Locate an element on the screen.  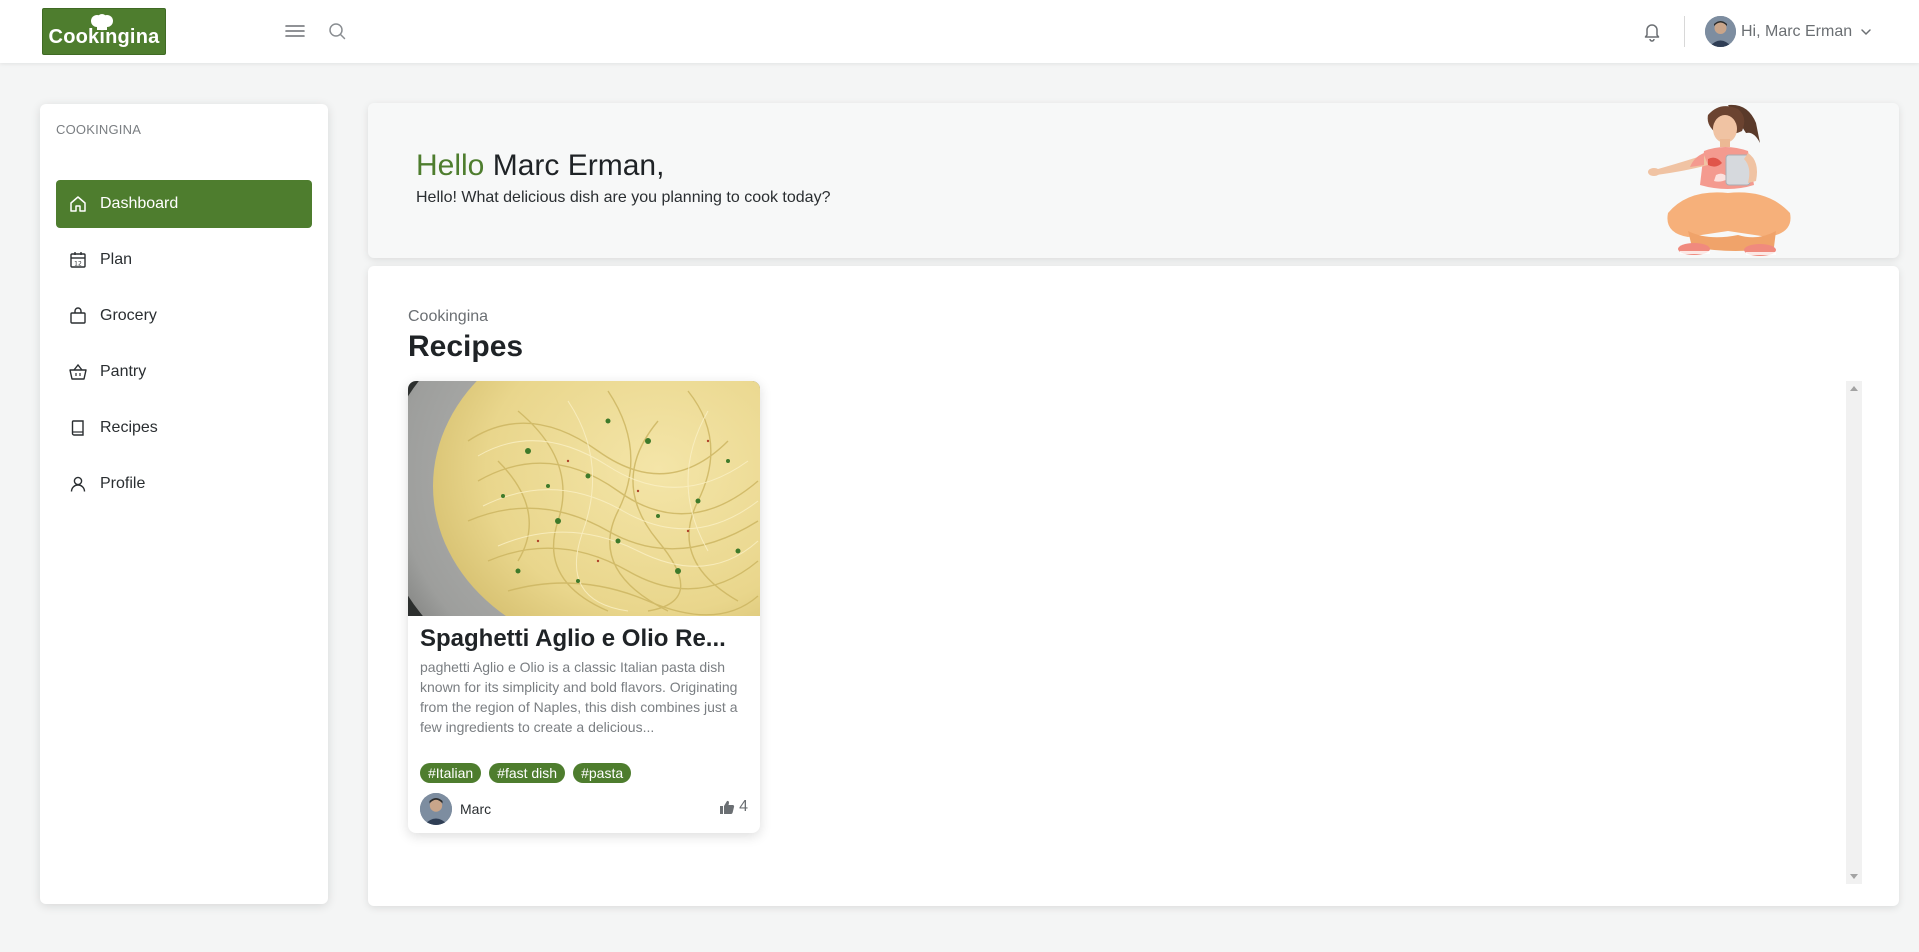
recipe-tags: #Italian #fast dish #pasta is located at coordinates (526, 773).